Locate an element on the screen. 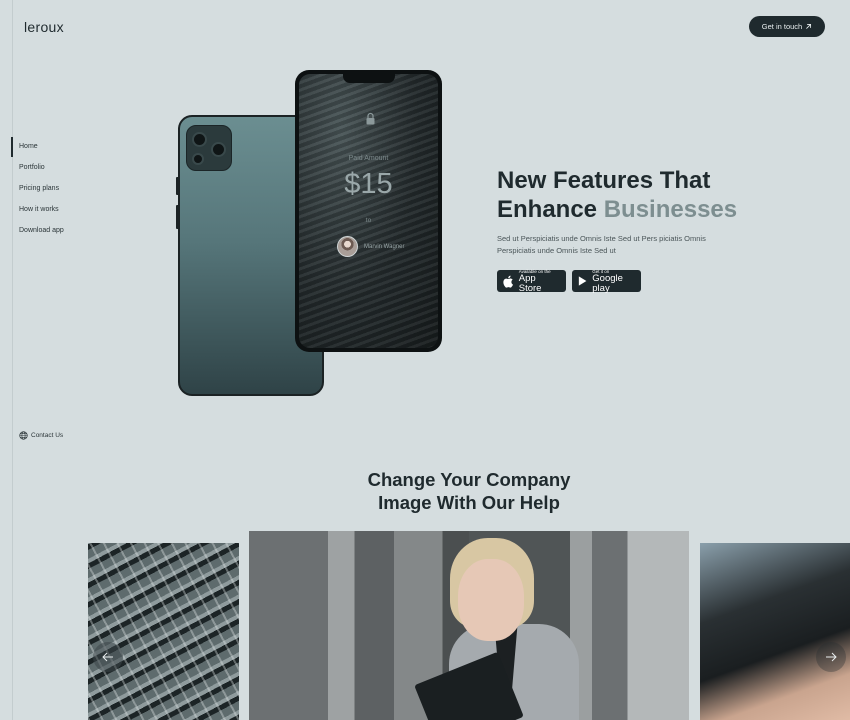  slider-next-button is located at coordinates (831, 657).